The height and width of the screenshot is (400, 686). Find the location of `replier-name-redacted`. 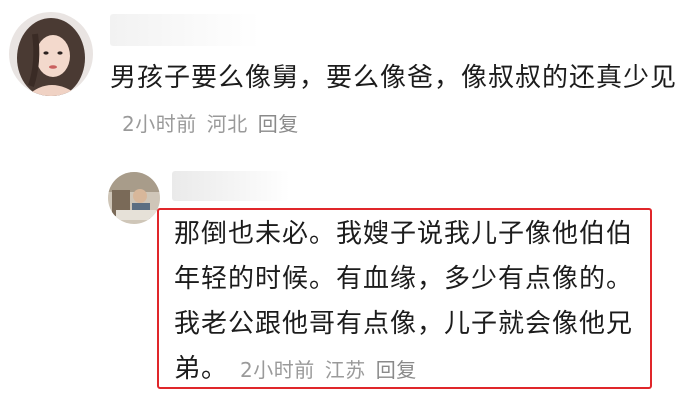

replier-name-redacted is located at coordinates (231, 186).